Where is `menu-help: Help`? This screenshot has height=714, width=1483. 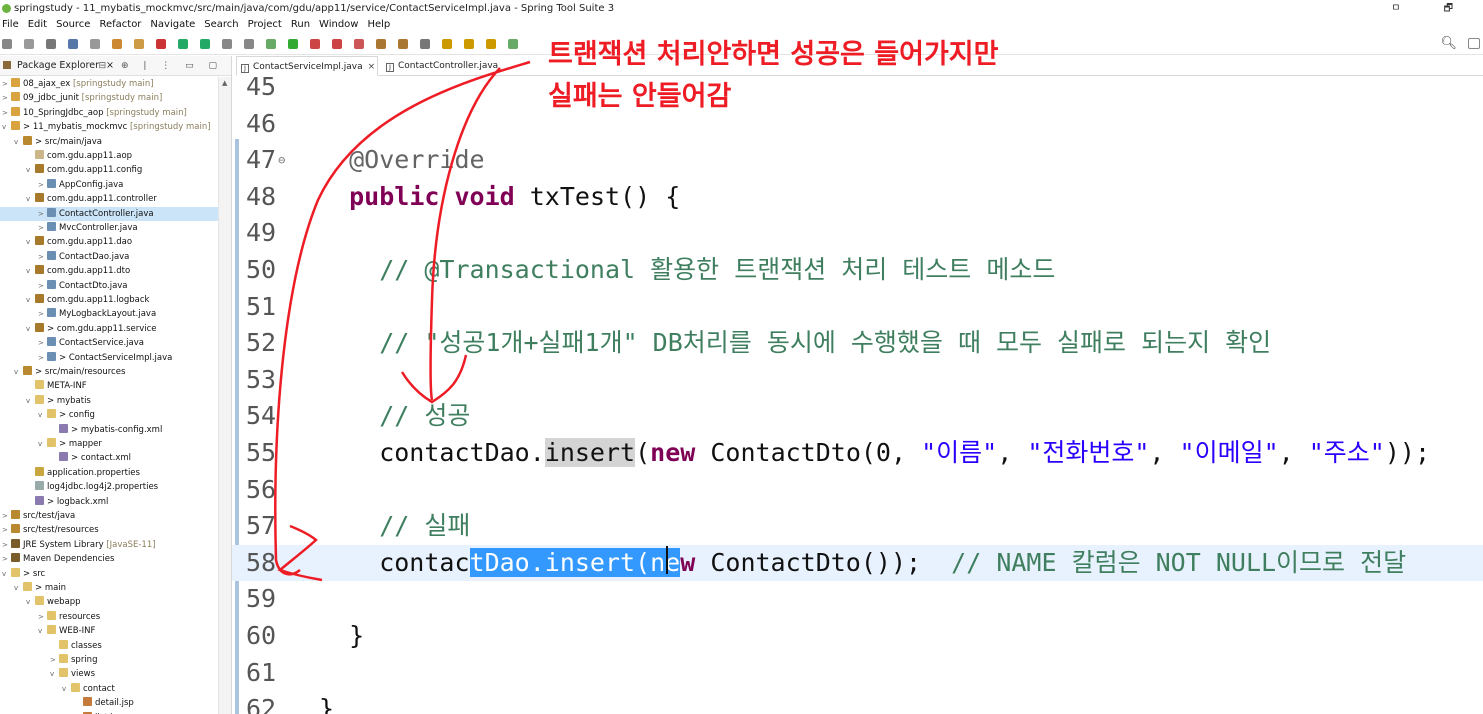
menu-help: Help is located at coordinates (378, 25).